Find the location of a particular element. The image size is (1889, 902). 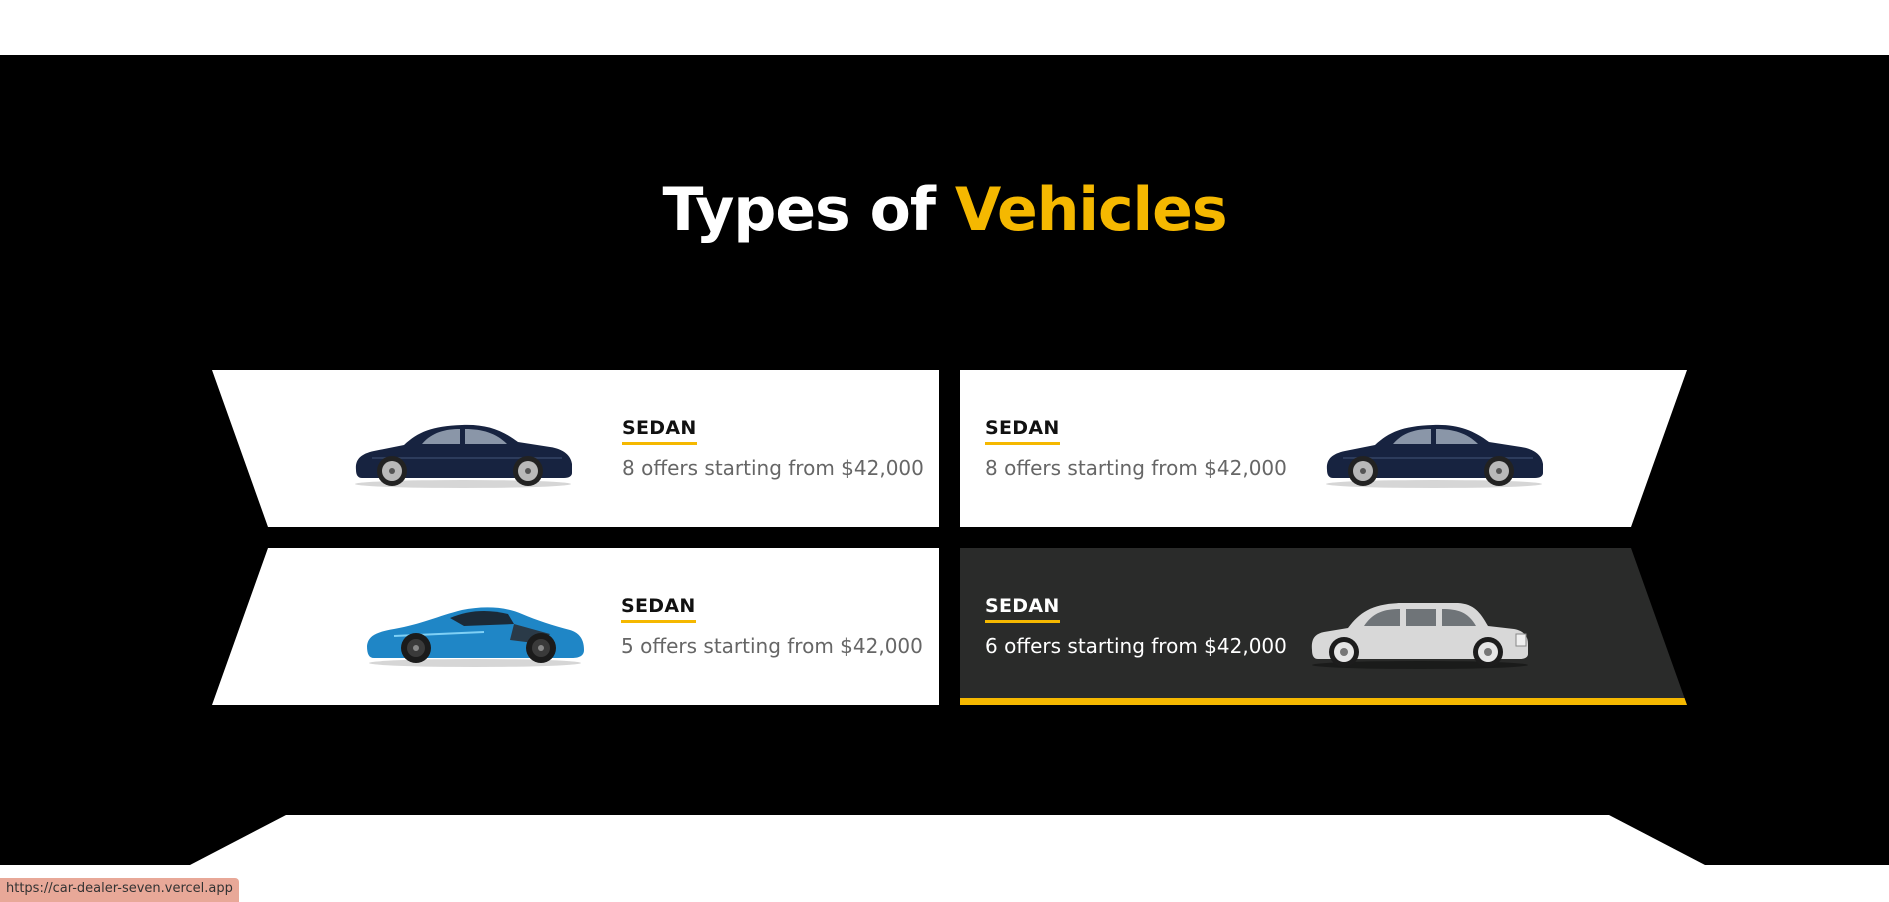

section-title-accent: Vehicles is located at coordinates (1091, 210).